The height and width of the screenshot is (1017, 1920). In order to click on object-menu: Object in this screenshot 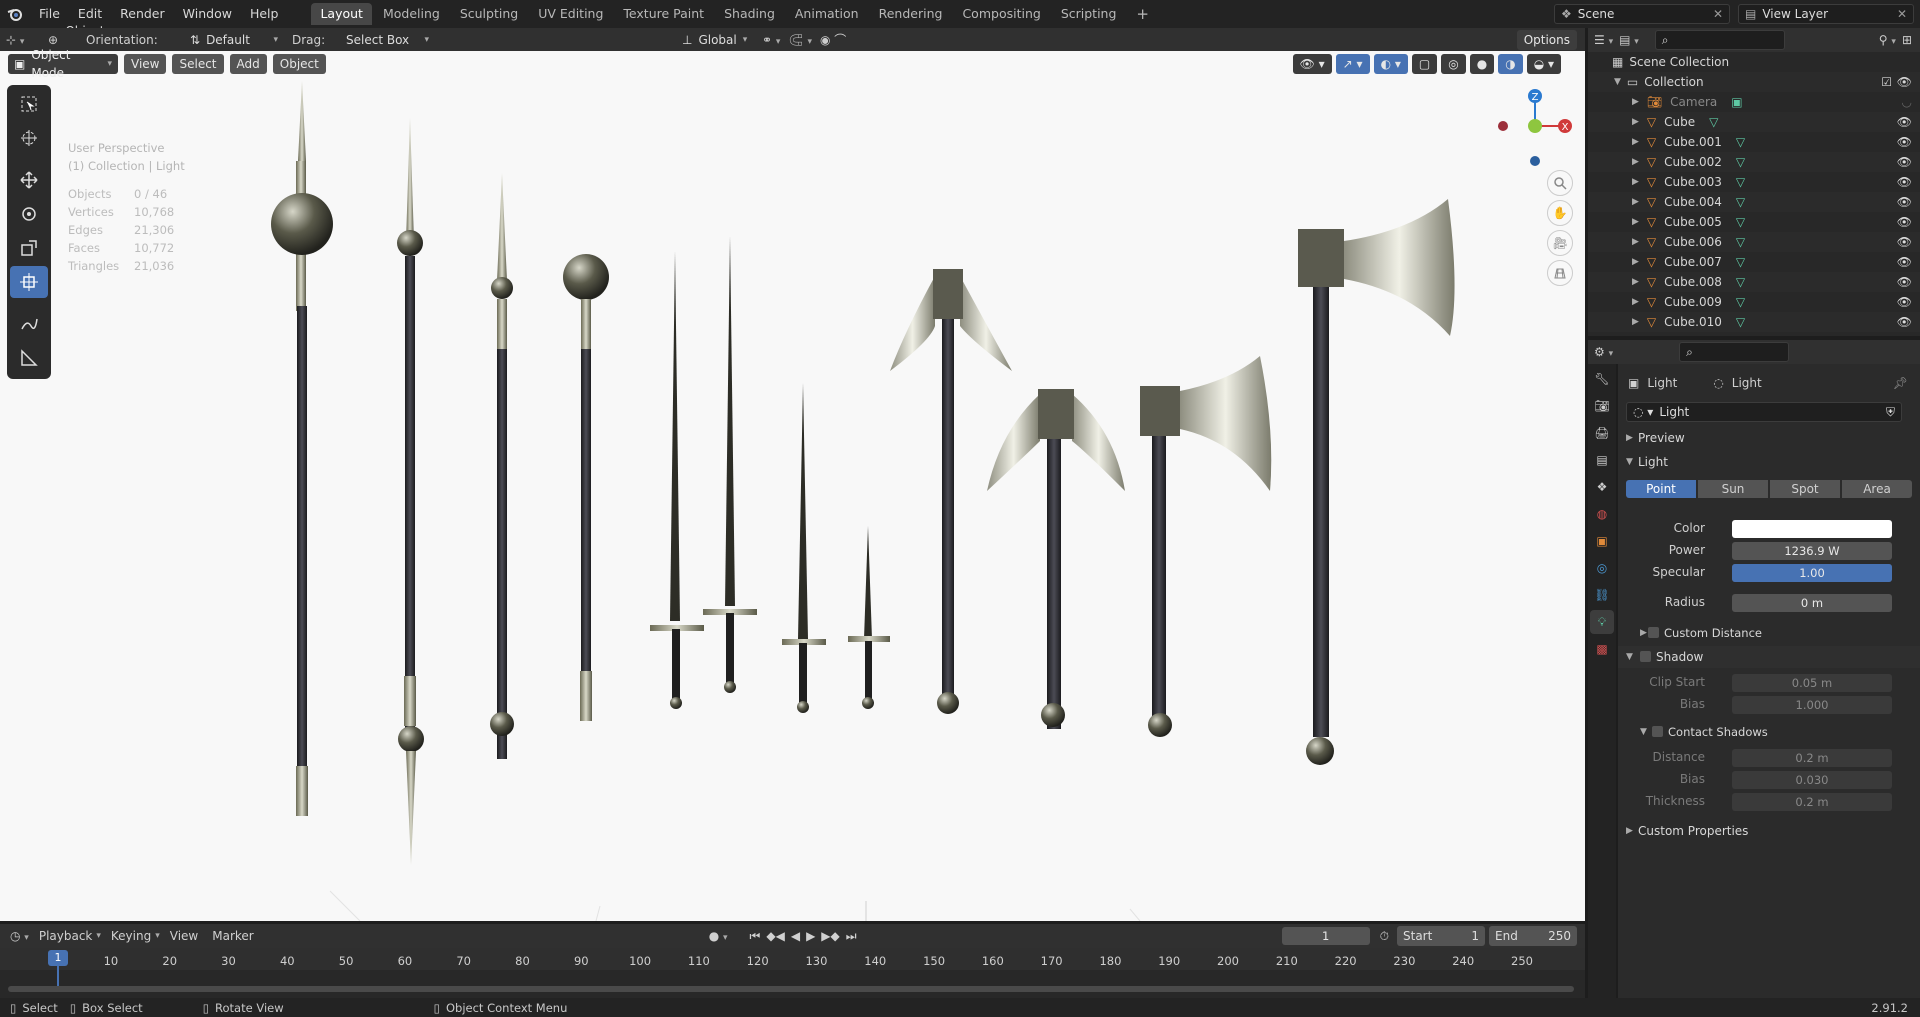, I will do `click(299, 64)`.